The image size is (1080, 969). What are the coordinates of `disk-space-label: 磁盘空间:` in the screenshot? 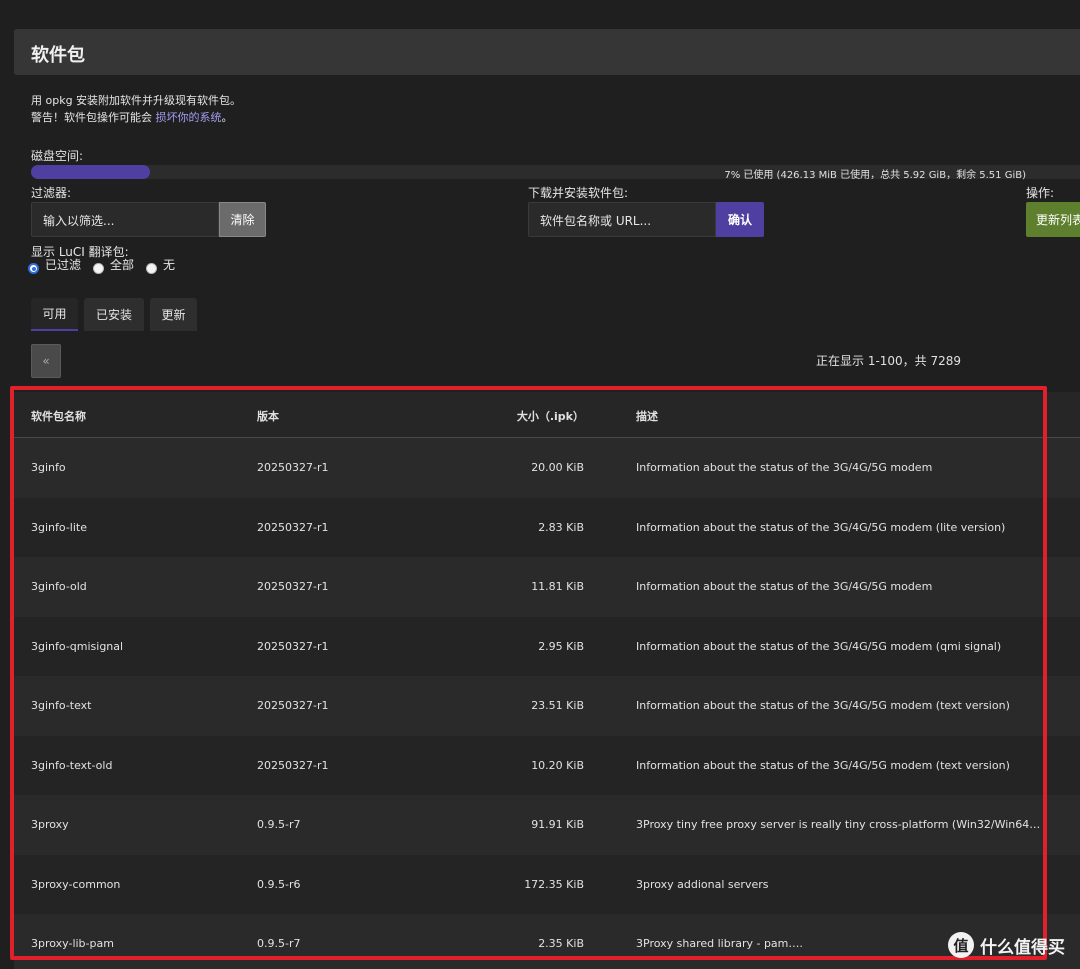 It's located at (57, 156).